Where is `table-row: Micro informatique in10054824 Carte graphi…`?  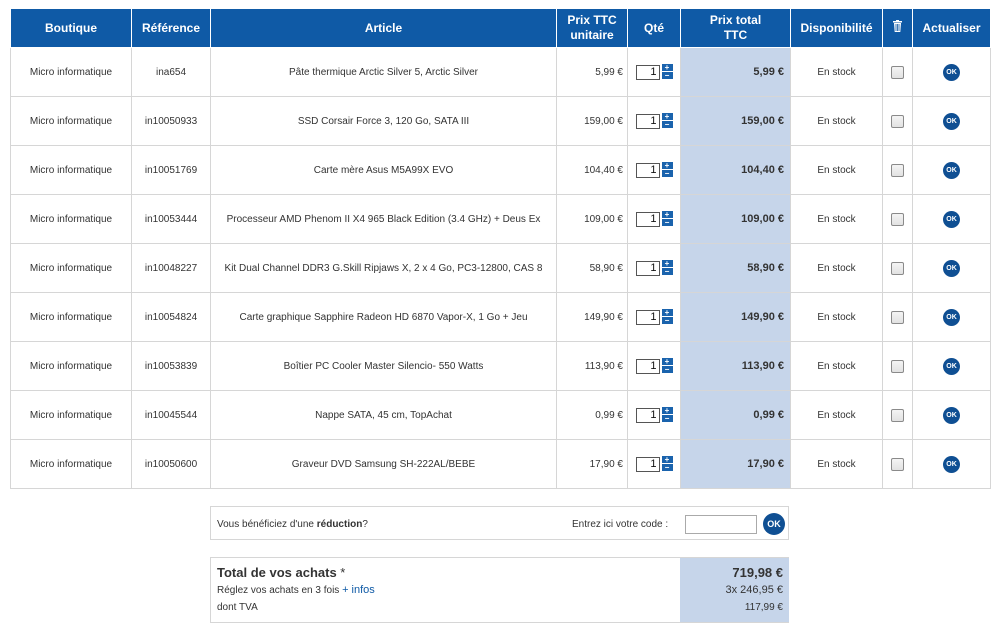
table-row: Micro informatique in10054824 Carte graphi… is located at coordinates (500, 317).